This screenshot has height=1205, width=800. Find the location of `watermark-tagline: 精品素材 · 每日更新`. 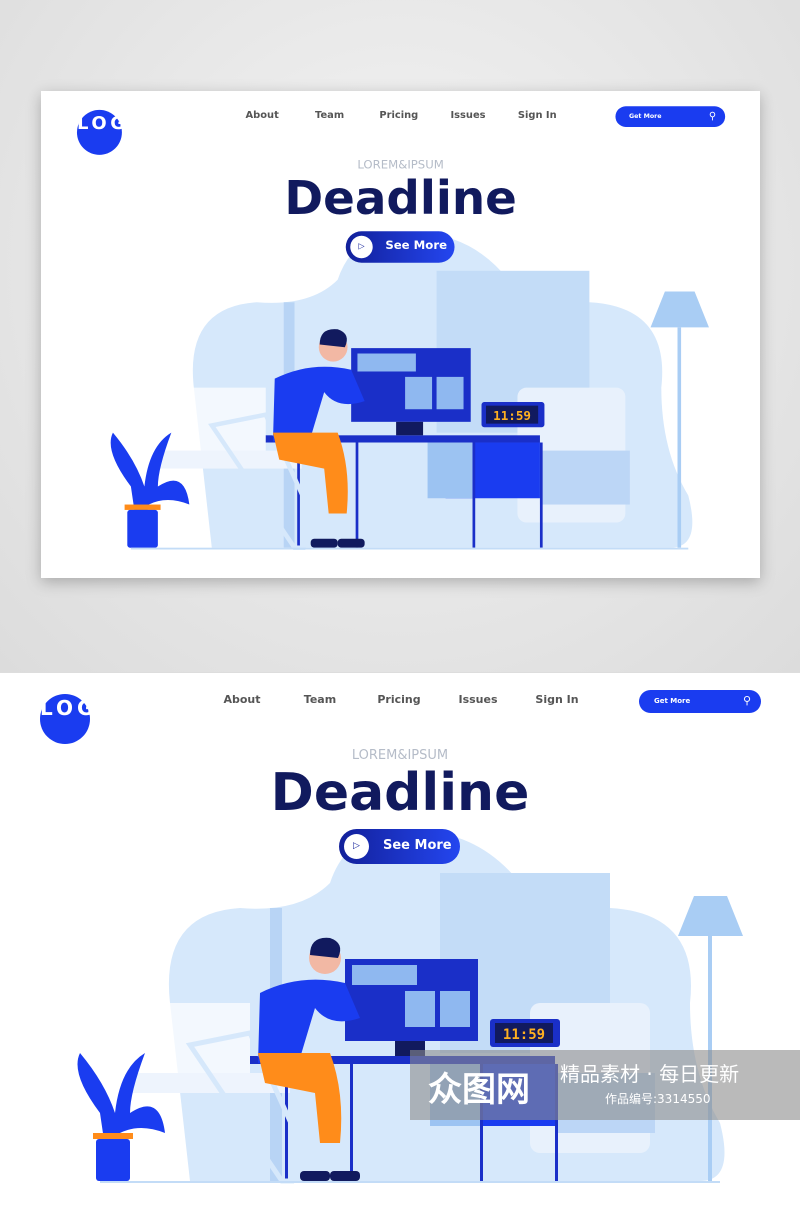

watermark-tagline: 精品素材 · 每日更新 is located at coordinates (650, 1074).